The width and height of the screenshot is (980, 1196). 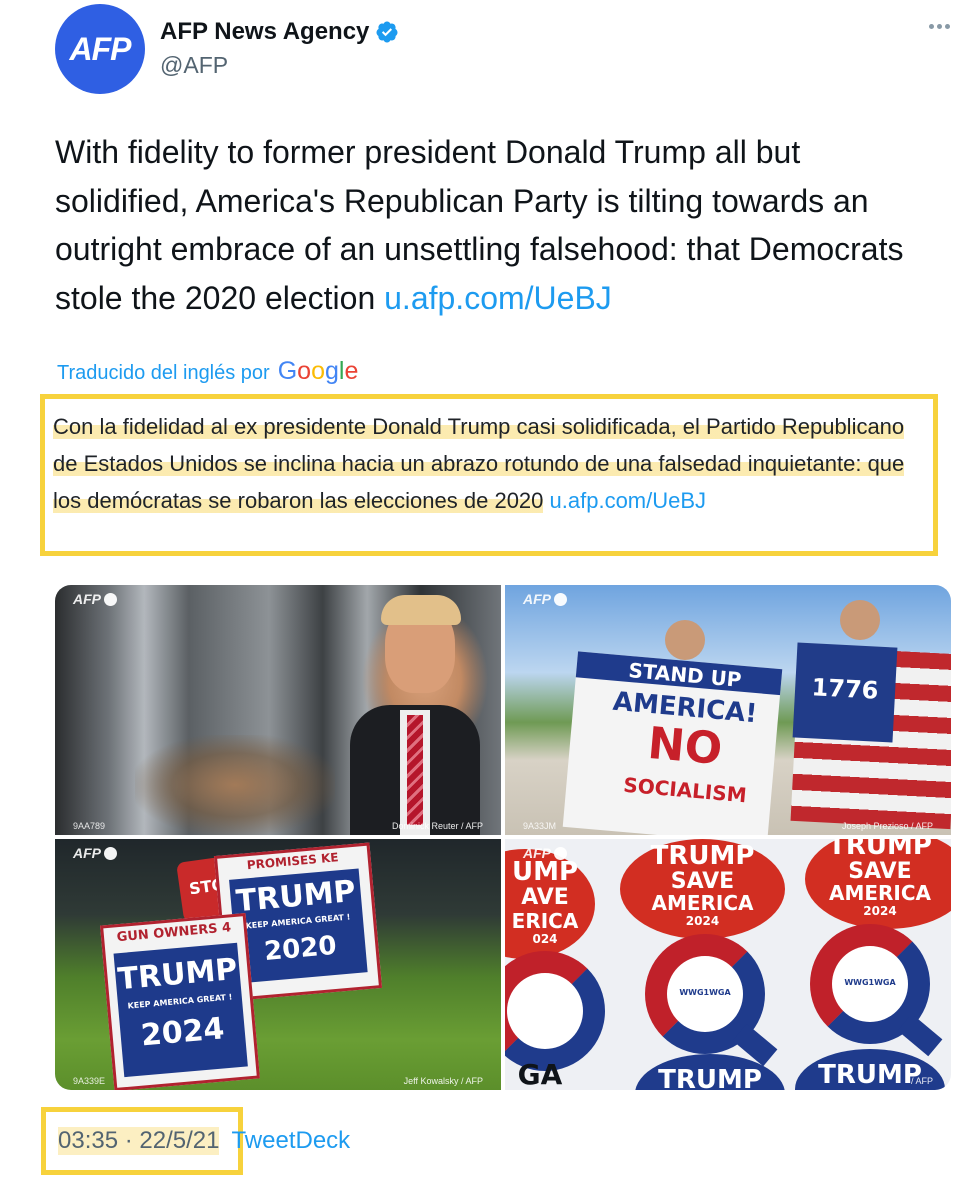 I want to click on tweet-link: u.afp.com/UeBJ, so click(x=498, y=298).